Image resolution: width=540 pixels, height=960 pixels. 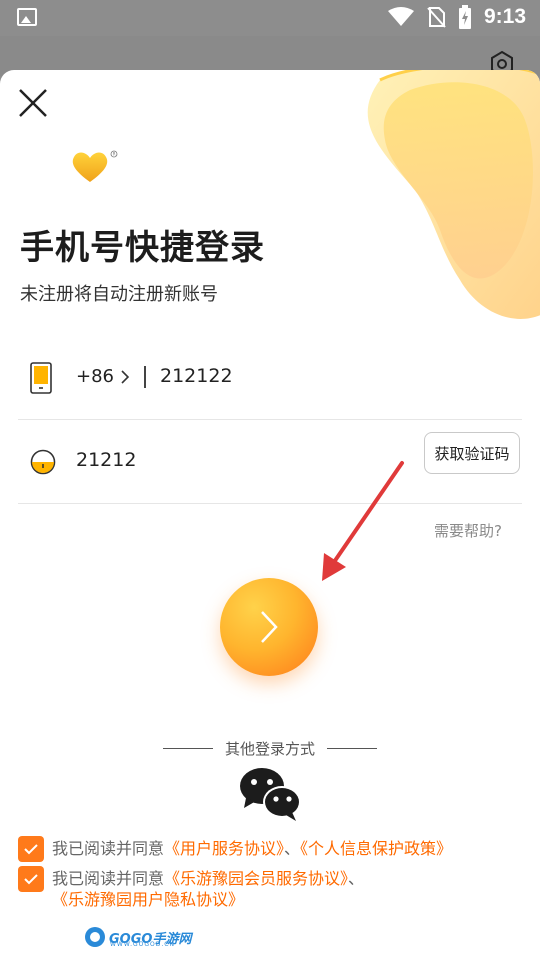 What do you see at coordinates (436, 17) in the screenshot?
I see `no-sim-icon` at bounding box center [436, 17].